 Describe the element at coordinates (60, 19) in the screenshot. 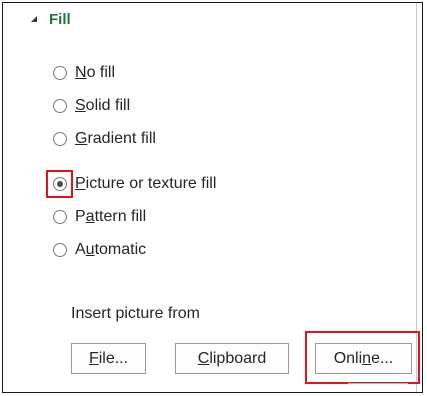

I see `section-title: Fill` at that location.